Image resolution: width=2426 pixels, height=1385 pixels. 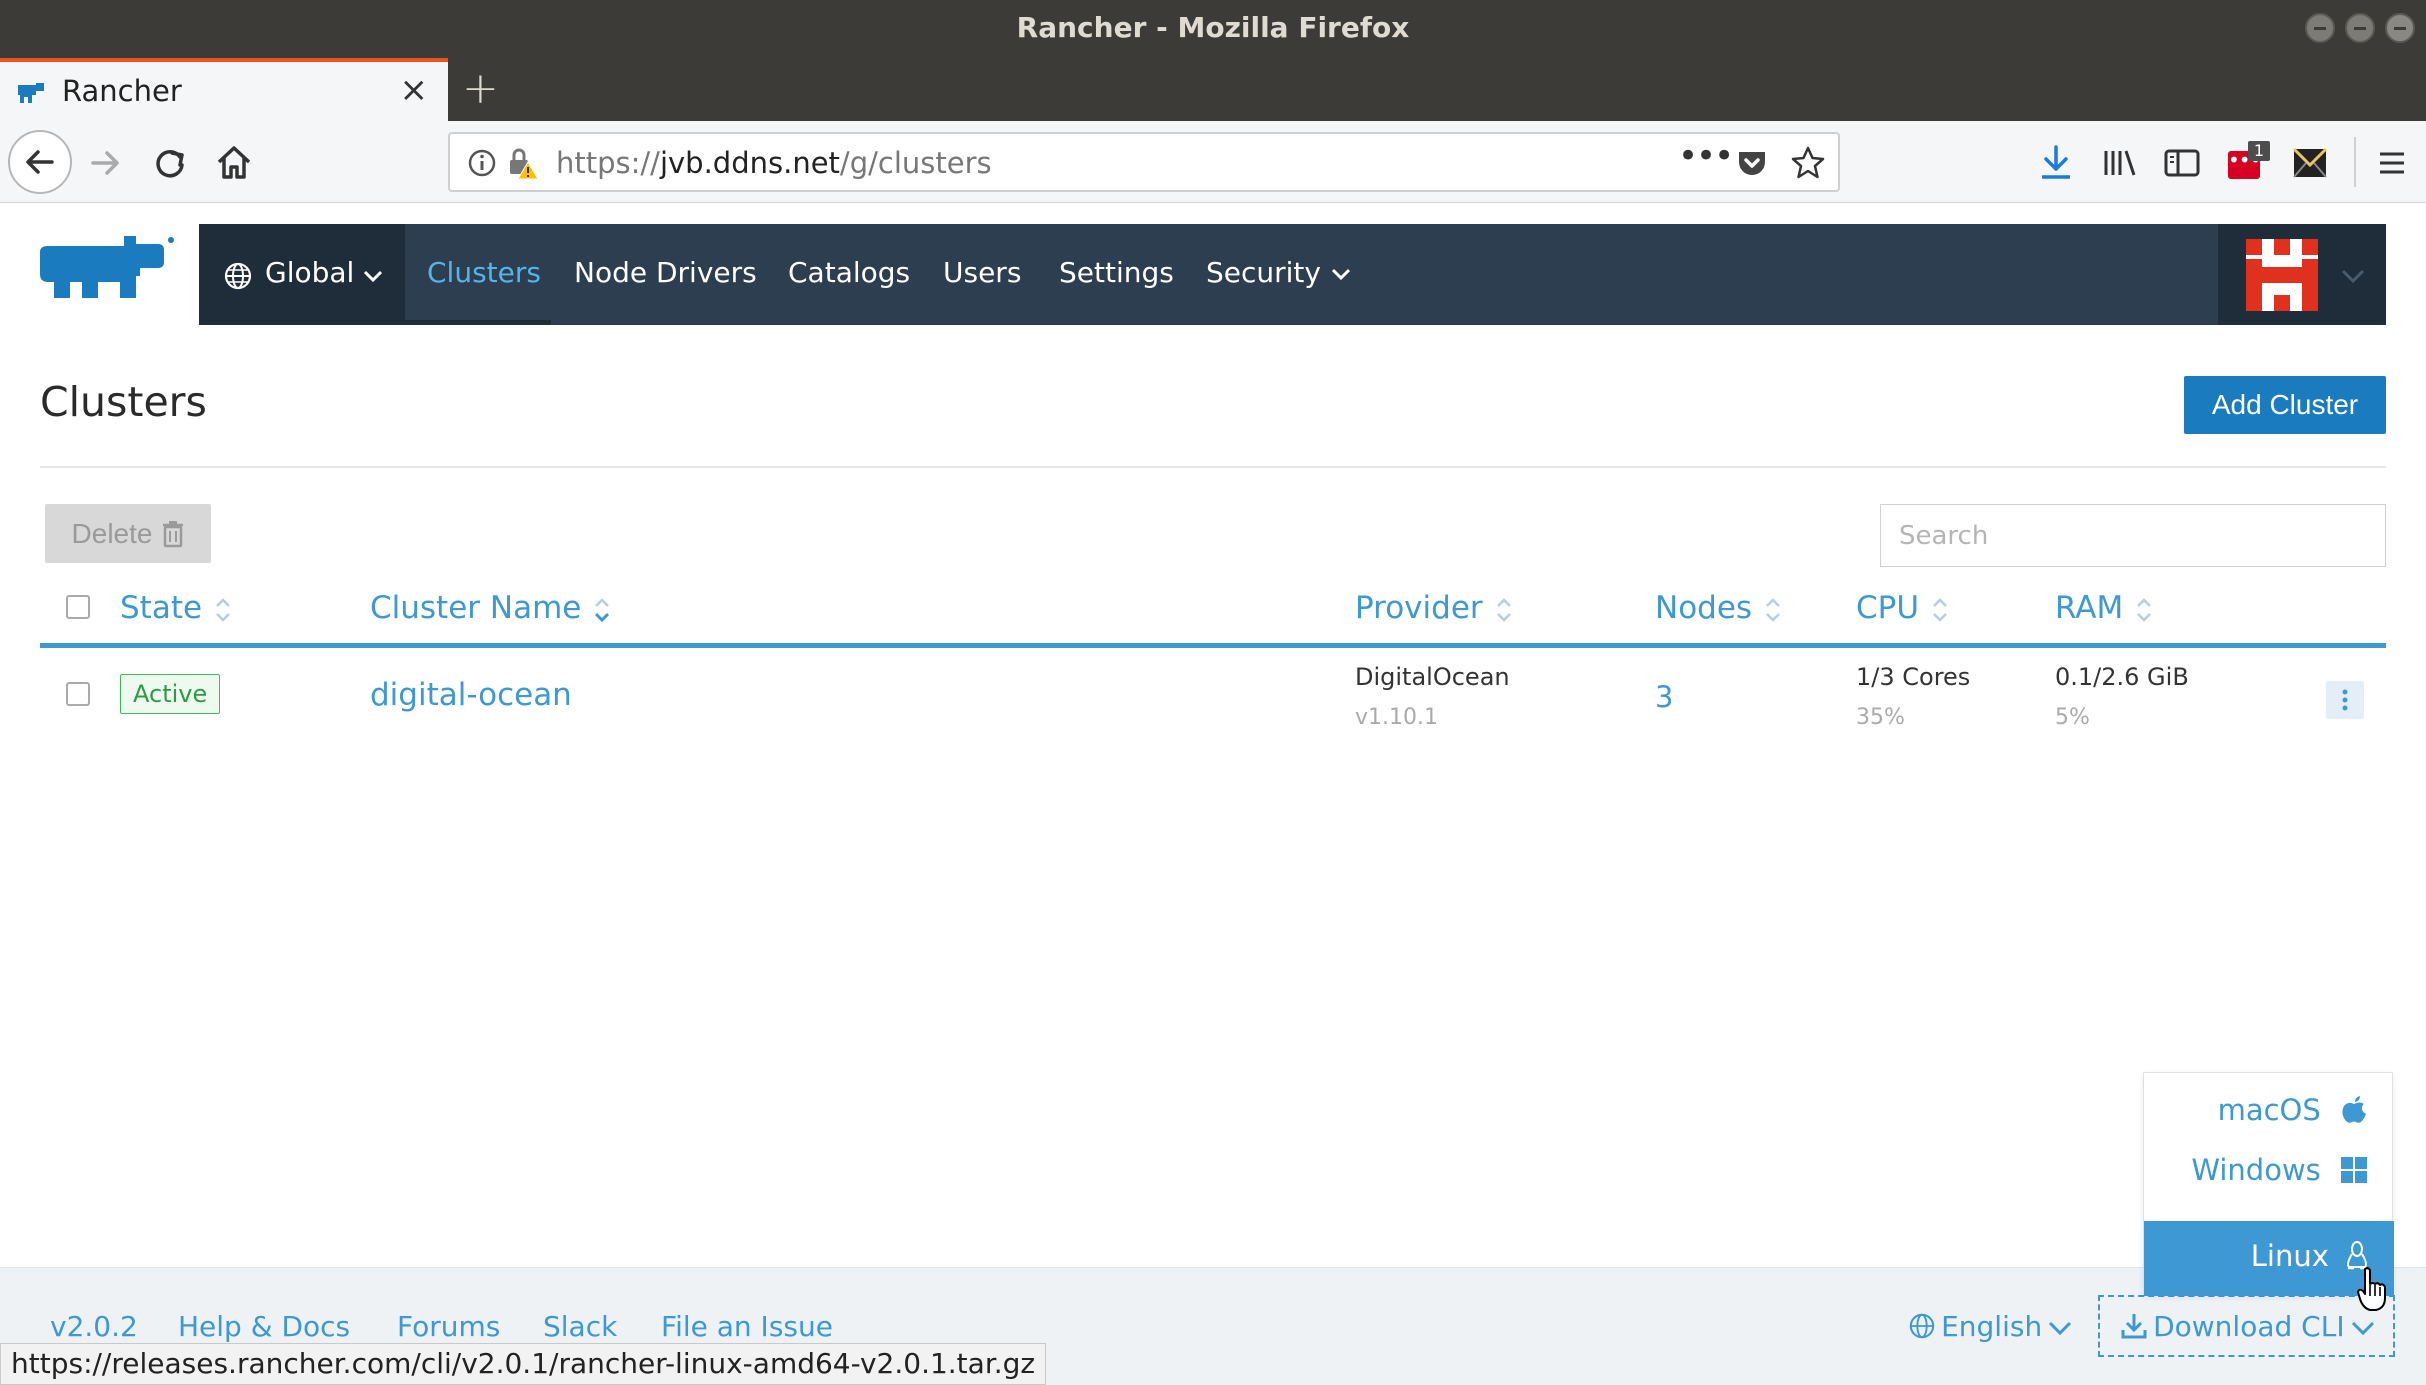 I want to click on search-input, so click(x=2133, y=535).